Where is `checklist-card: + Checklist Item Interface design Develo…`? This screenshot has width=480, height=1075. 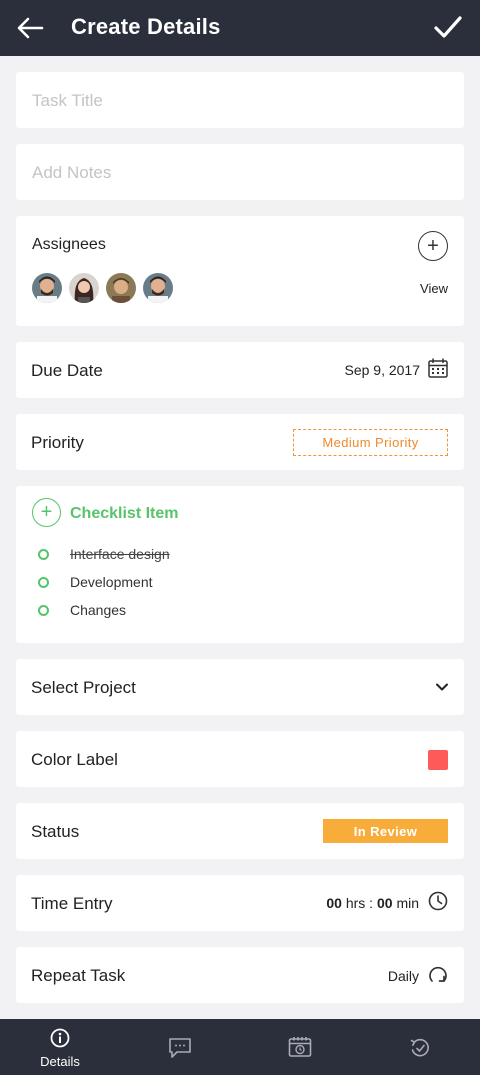
checklist-card: + Checklist Item Interface design Develo… is located at coordinates (240, 564).